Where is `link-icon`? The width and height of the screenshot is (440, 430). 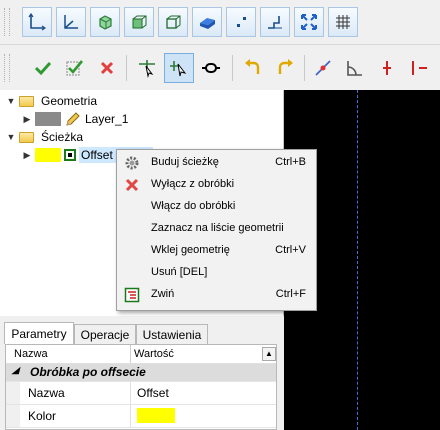 link-icon is located at coordinates (211, 68).